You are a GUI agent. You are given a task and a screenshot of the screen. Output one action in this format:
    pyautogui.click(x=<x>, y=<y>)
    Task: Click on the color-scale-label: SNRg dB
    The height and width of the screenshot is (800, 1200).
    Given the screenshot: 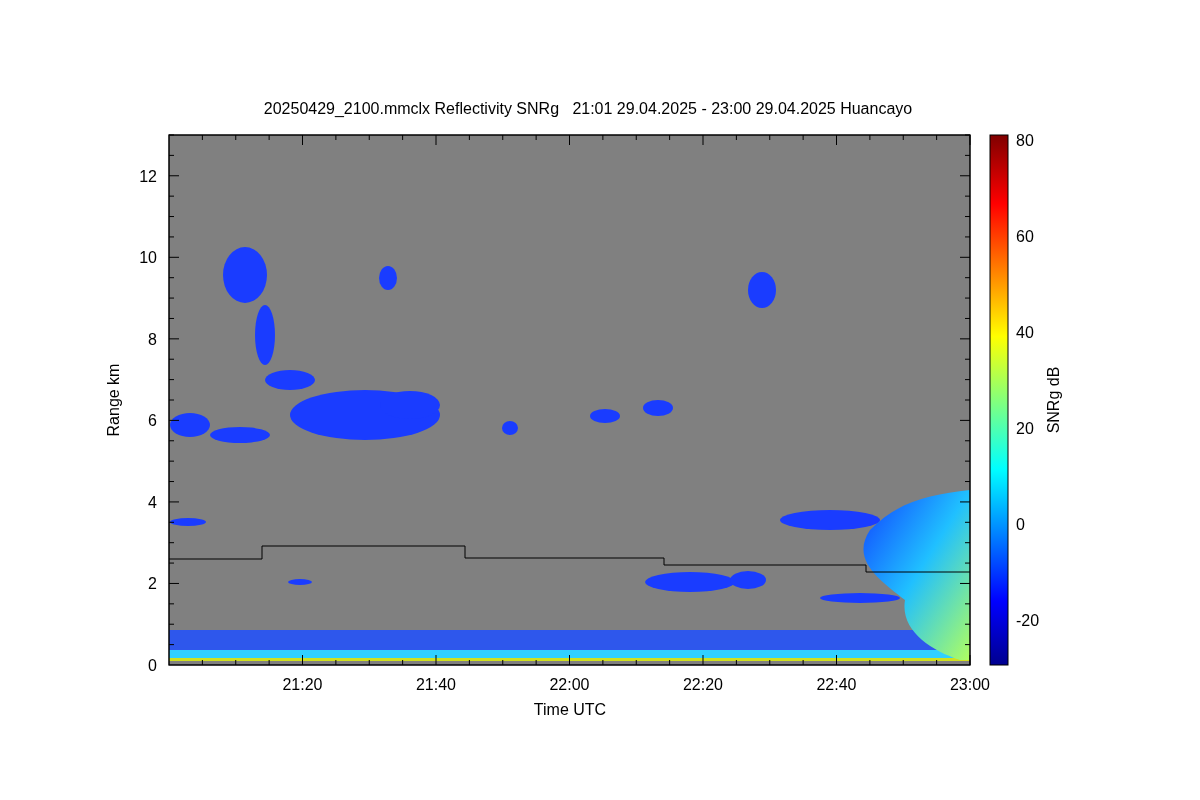 What is the action you would take?
    pyautogui.click(x=1053, y=400)
    